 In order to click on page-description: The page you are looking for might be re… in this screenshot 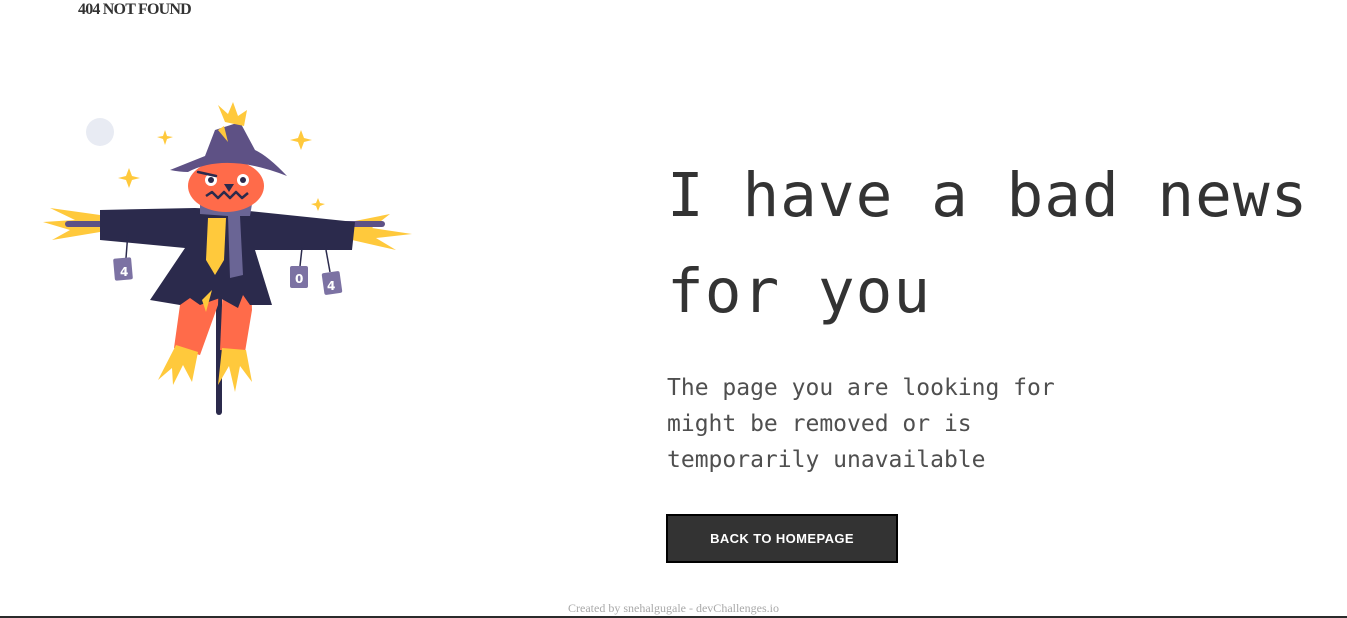, I will do `click(861, 424)`.